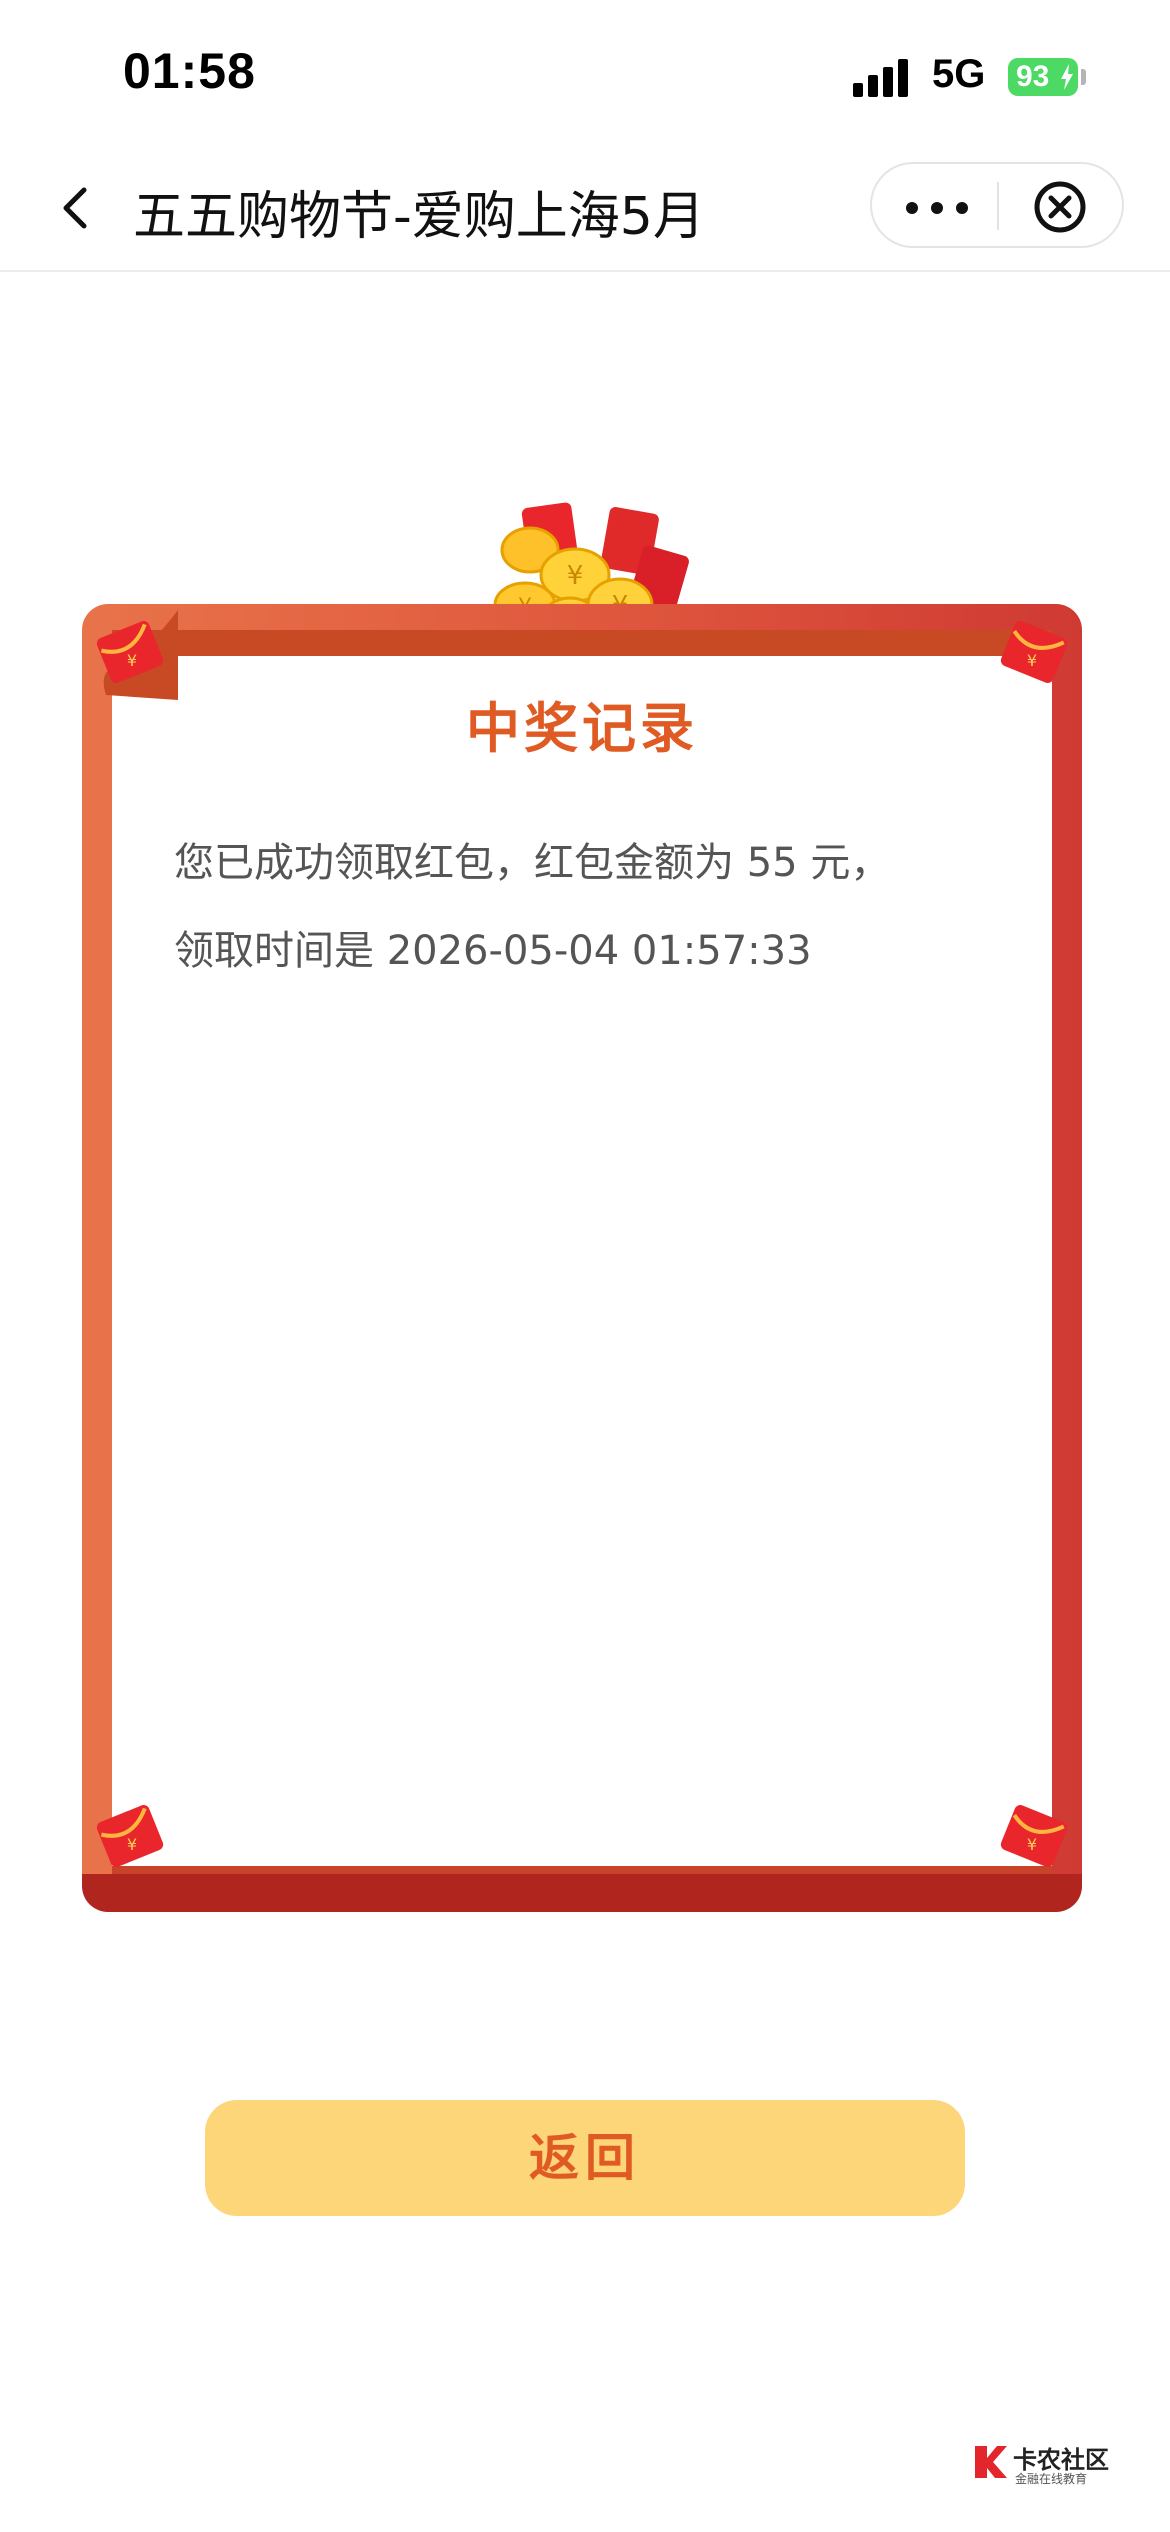 This screenshot has height=2532, width=1170. I want to click on navigation-bar: 五五购物节-爱购上海5月, so click(585, 211).